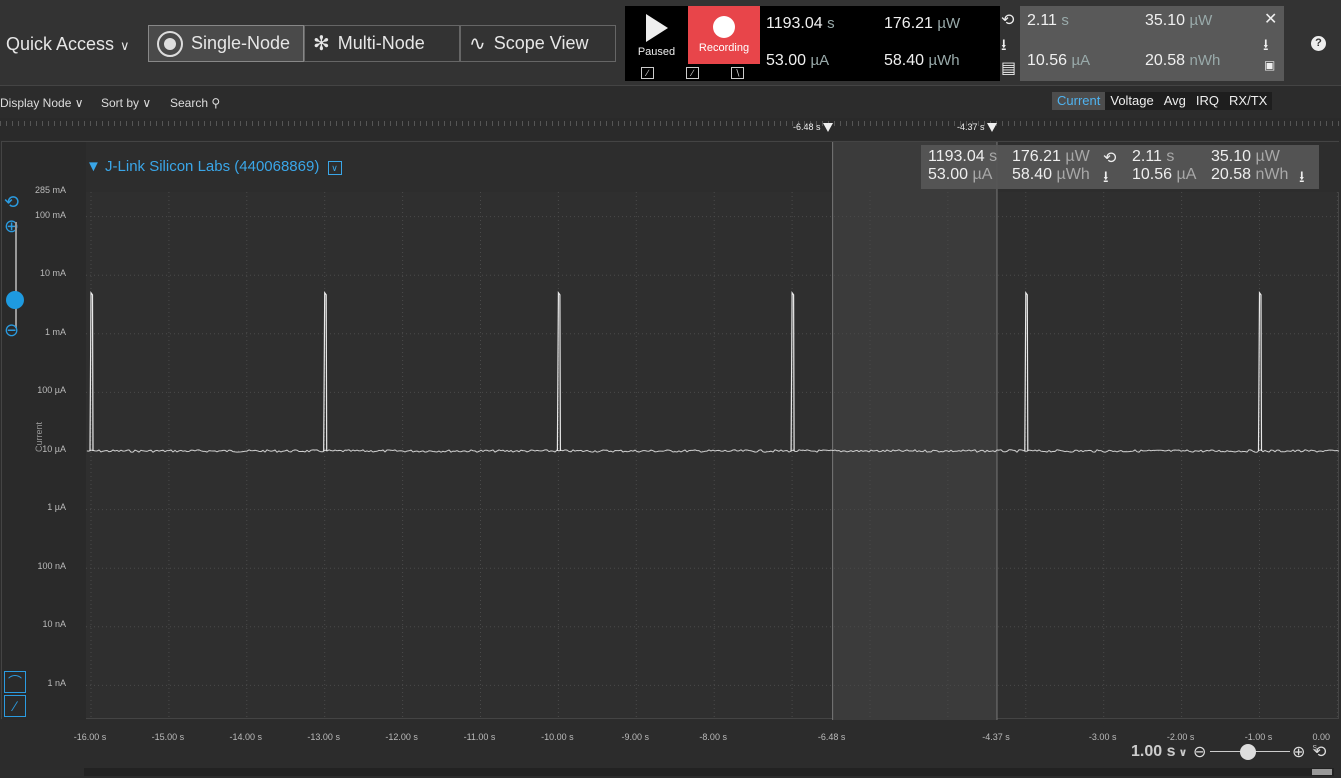  What do you see at coordinates (1004, 47) in the screenshot?
I see `export-icon: ⭳` at bounding box center [1004, 47].